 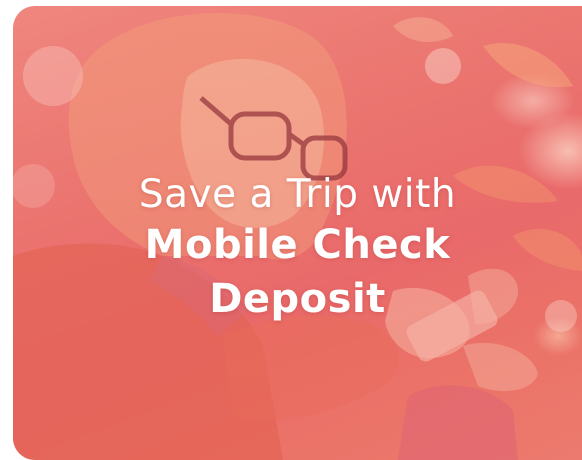 What do you see at coordinates (297, 194) in the screenshot?
I see `headline-line-1: Save a Trip with` at bounding box center [297, 194].